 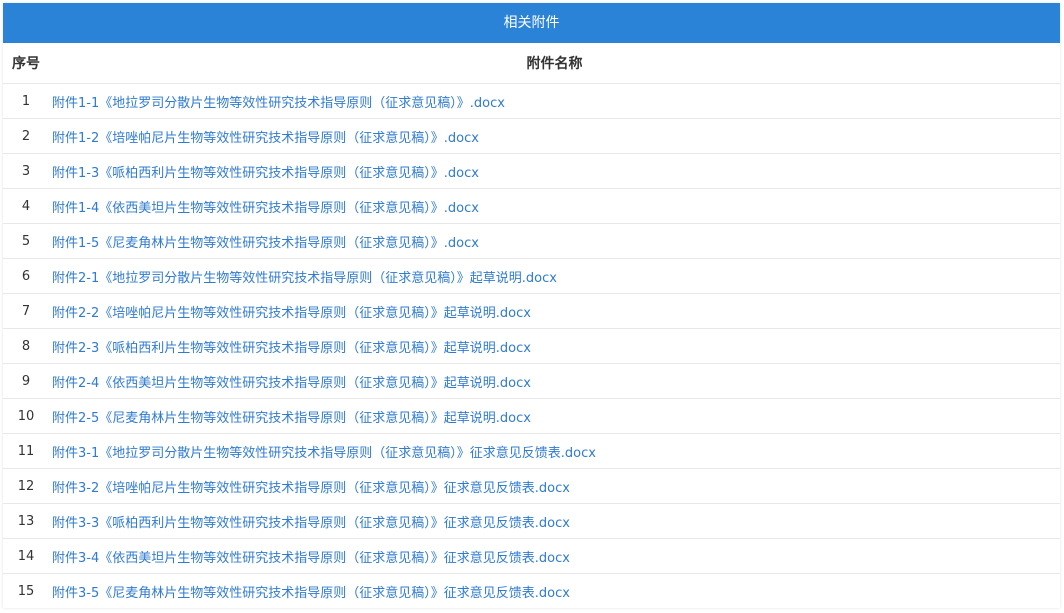 I want to click on attachment-link: 附件1-3《哌柏西利片生物等效性研究技术指导原则（征求意见稿）》.docx, so click(x=265, y=173).